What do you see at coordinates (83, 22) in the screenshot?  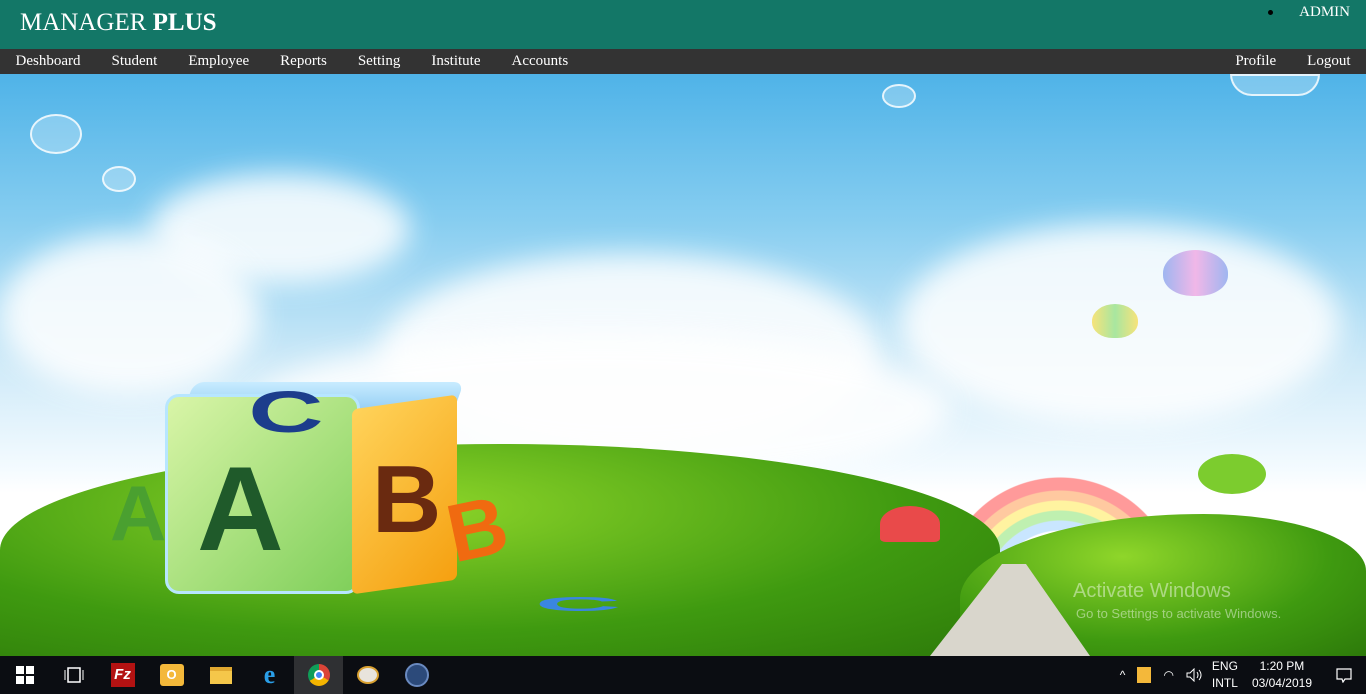 I see `brand-regular: MANAGER` at bounding box center [83, 22].